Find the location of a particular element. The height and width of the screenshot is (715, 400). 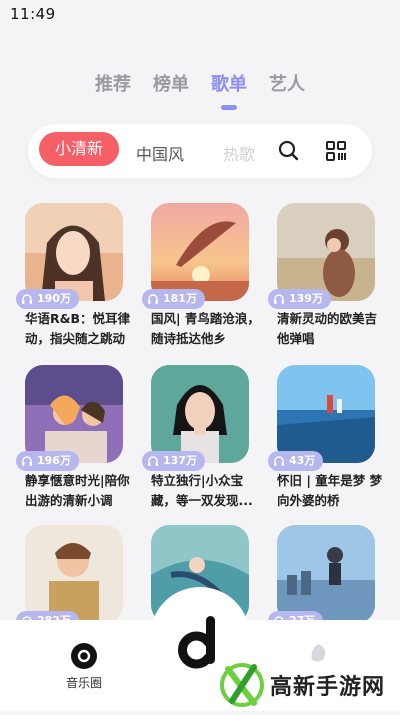

nav-home is located at coordinates (199, 646).